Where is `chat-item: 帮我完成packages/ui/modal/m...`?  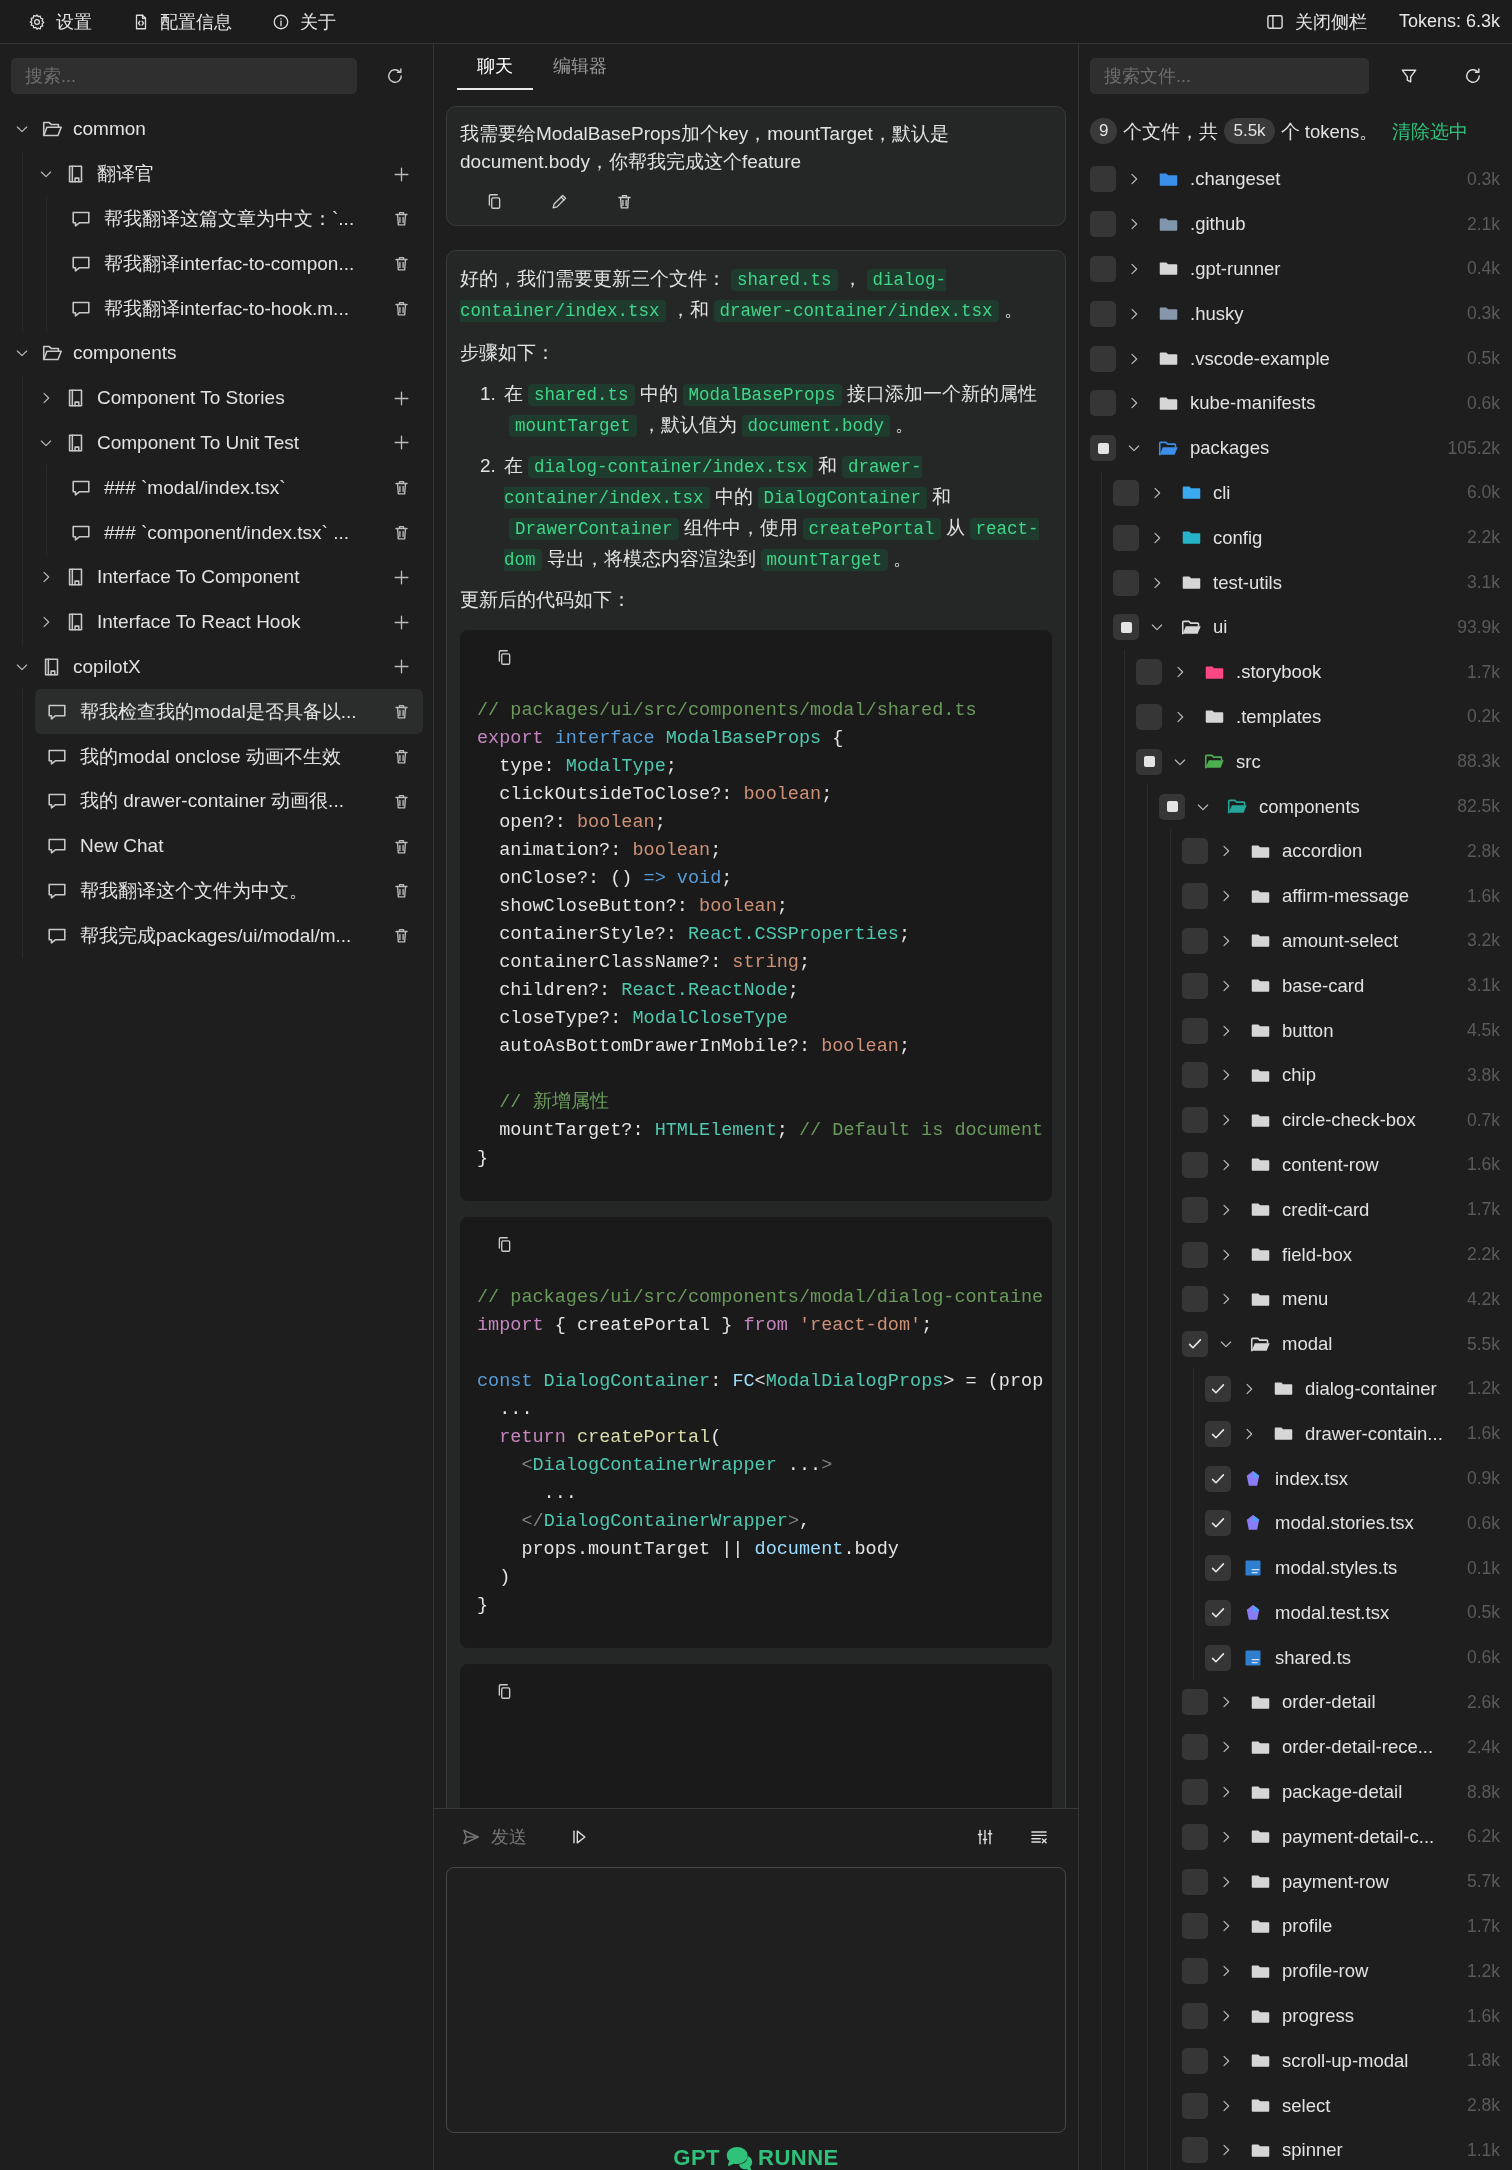 chat-item: 帮我完成packages/ui/modal/m... is located at coordinates (229, 936).